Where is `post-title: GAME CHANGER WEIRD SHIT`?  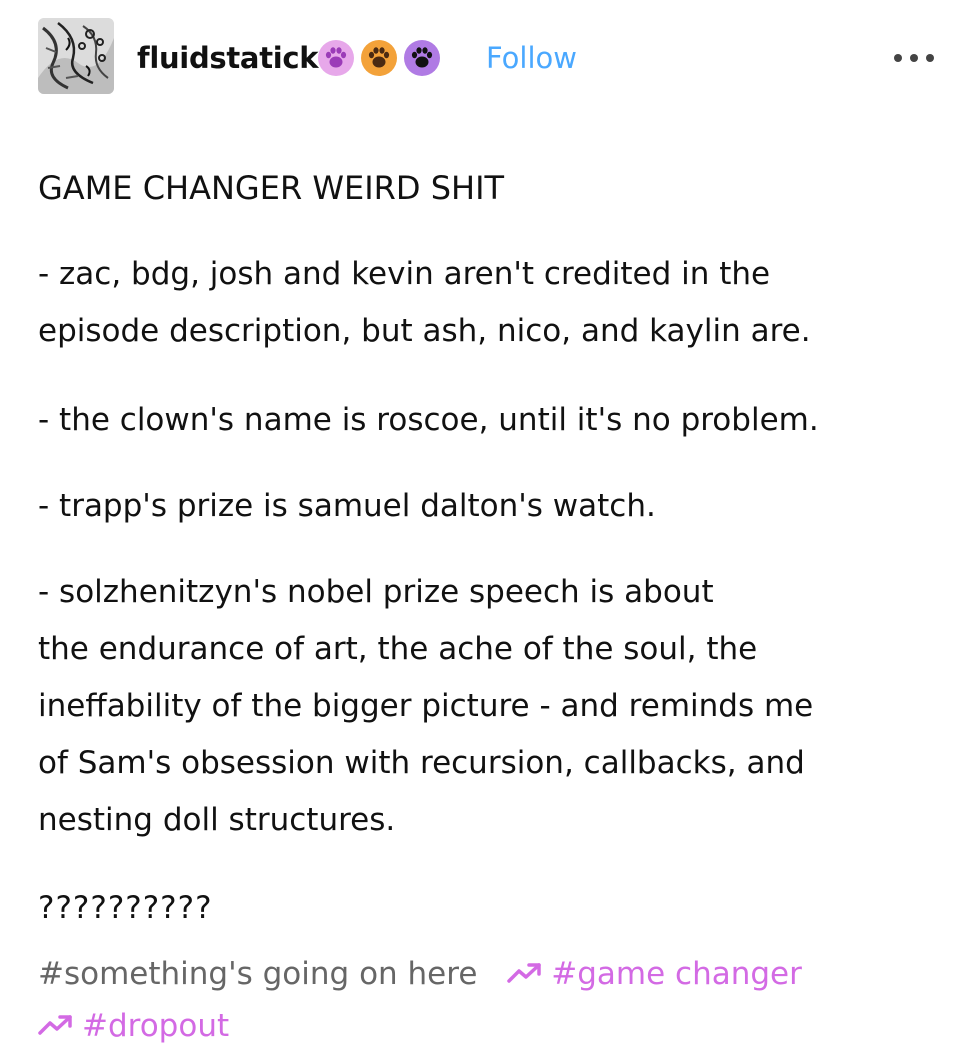 post-title: GAME CHANGER WEIRD SHIT is located at coordinates (271, 188).